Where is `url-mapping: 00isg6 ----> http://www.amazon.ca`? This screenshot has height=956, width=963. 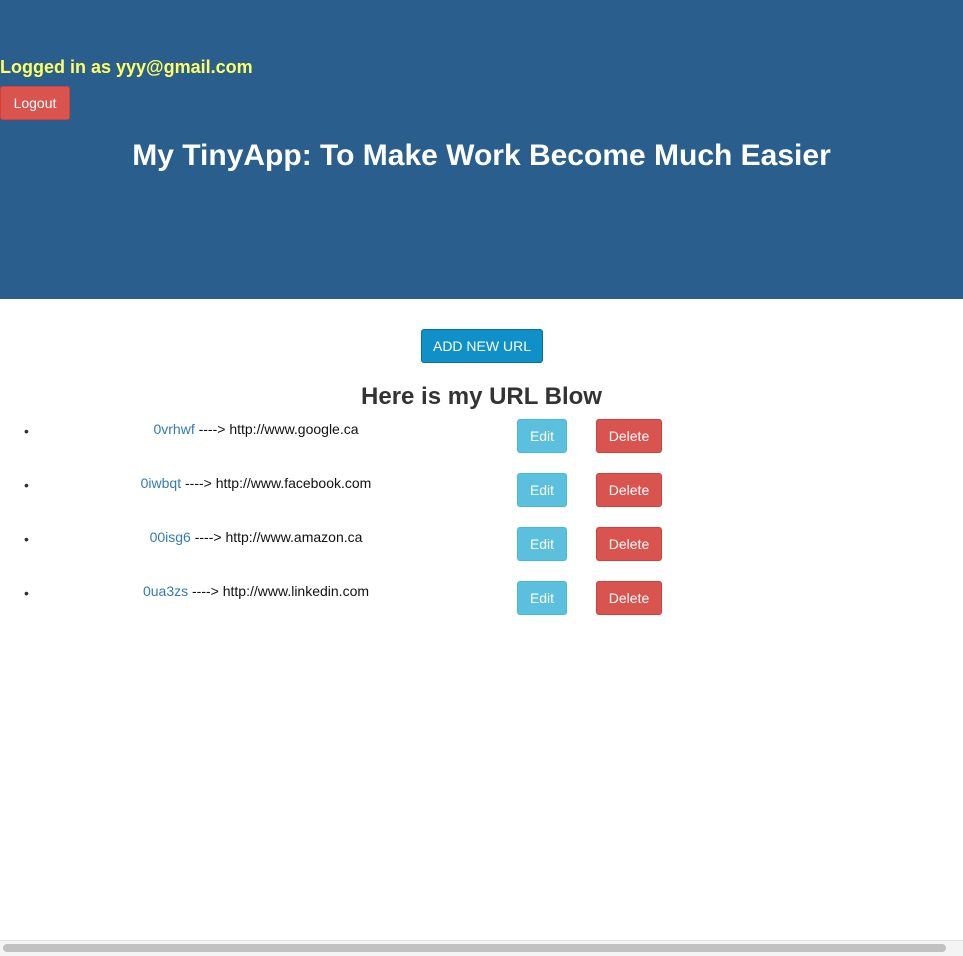 url-mapping: 00isg6 ----> http://www.amazon.ca is located at coordinates (256, 537).